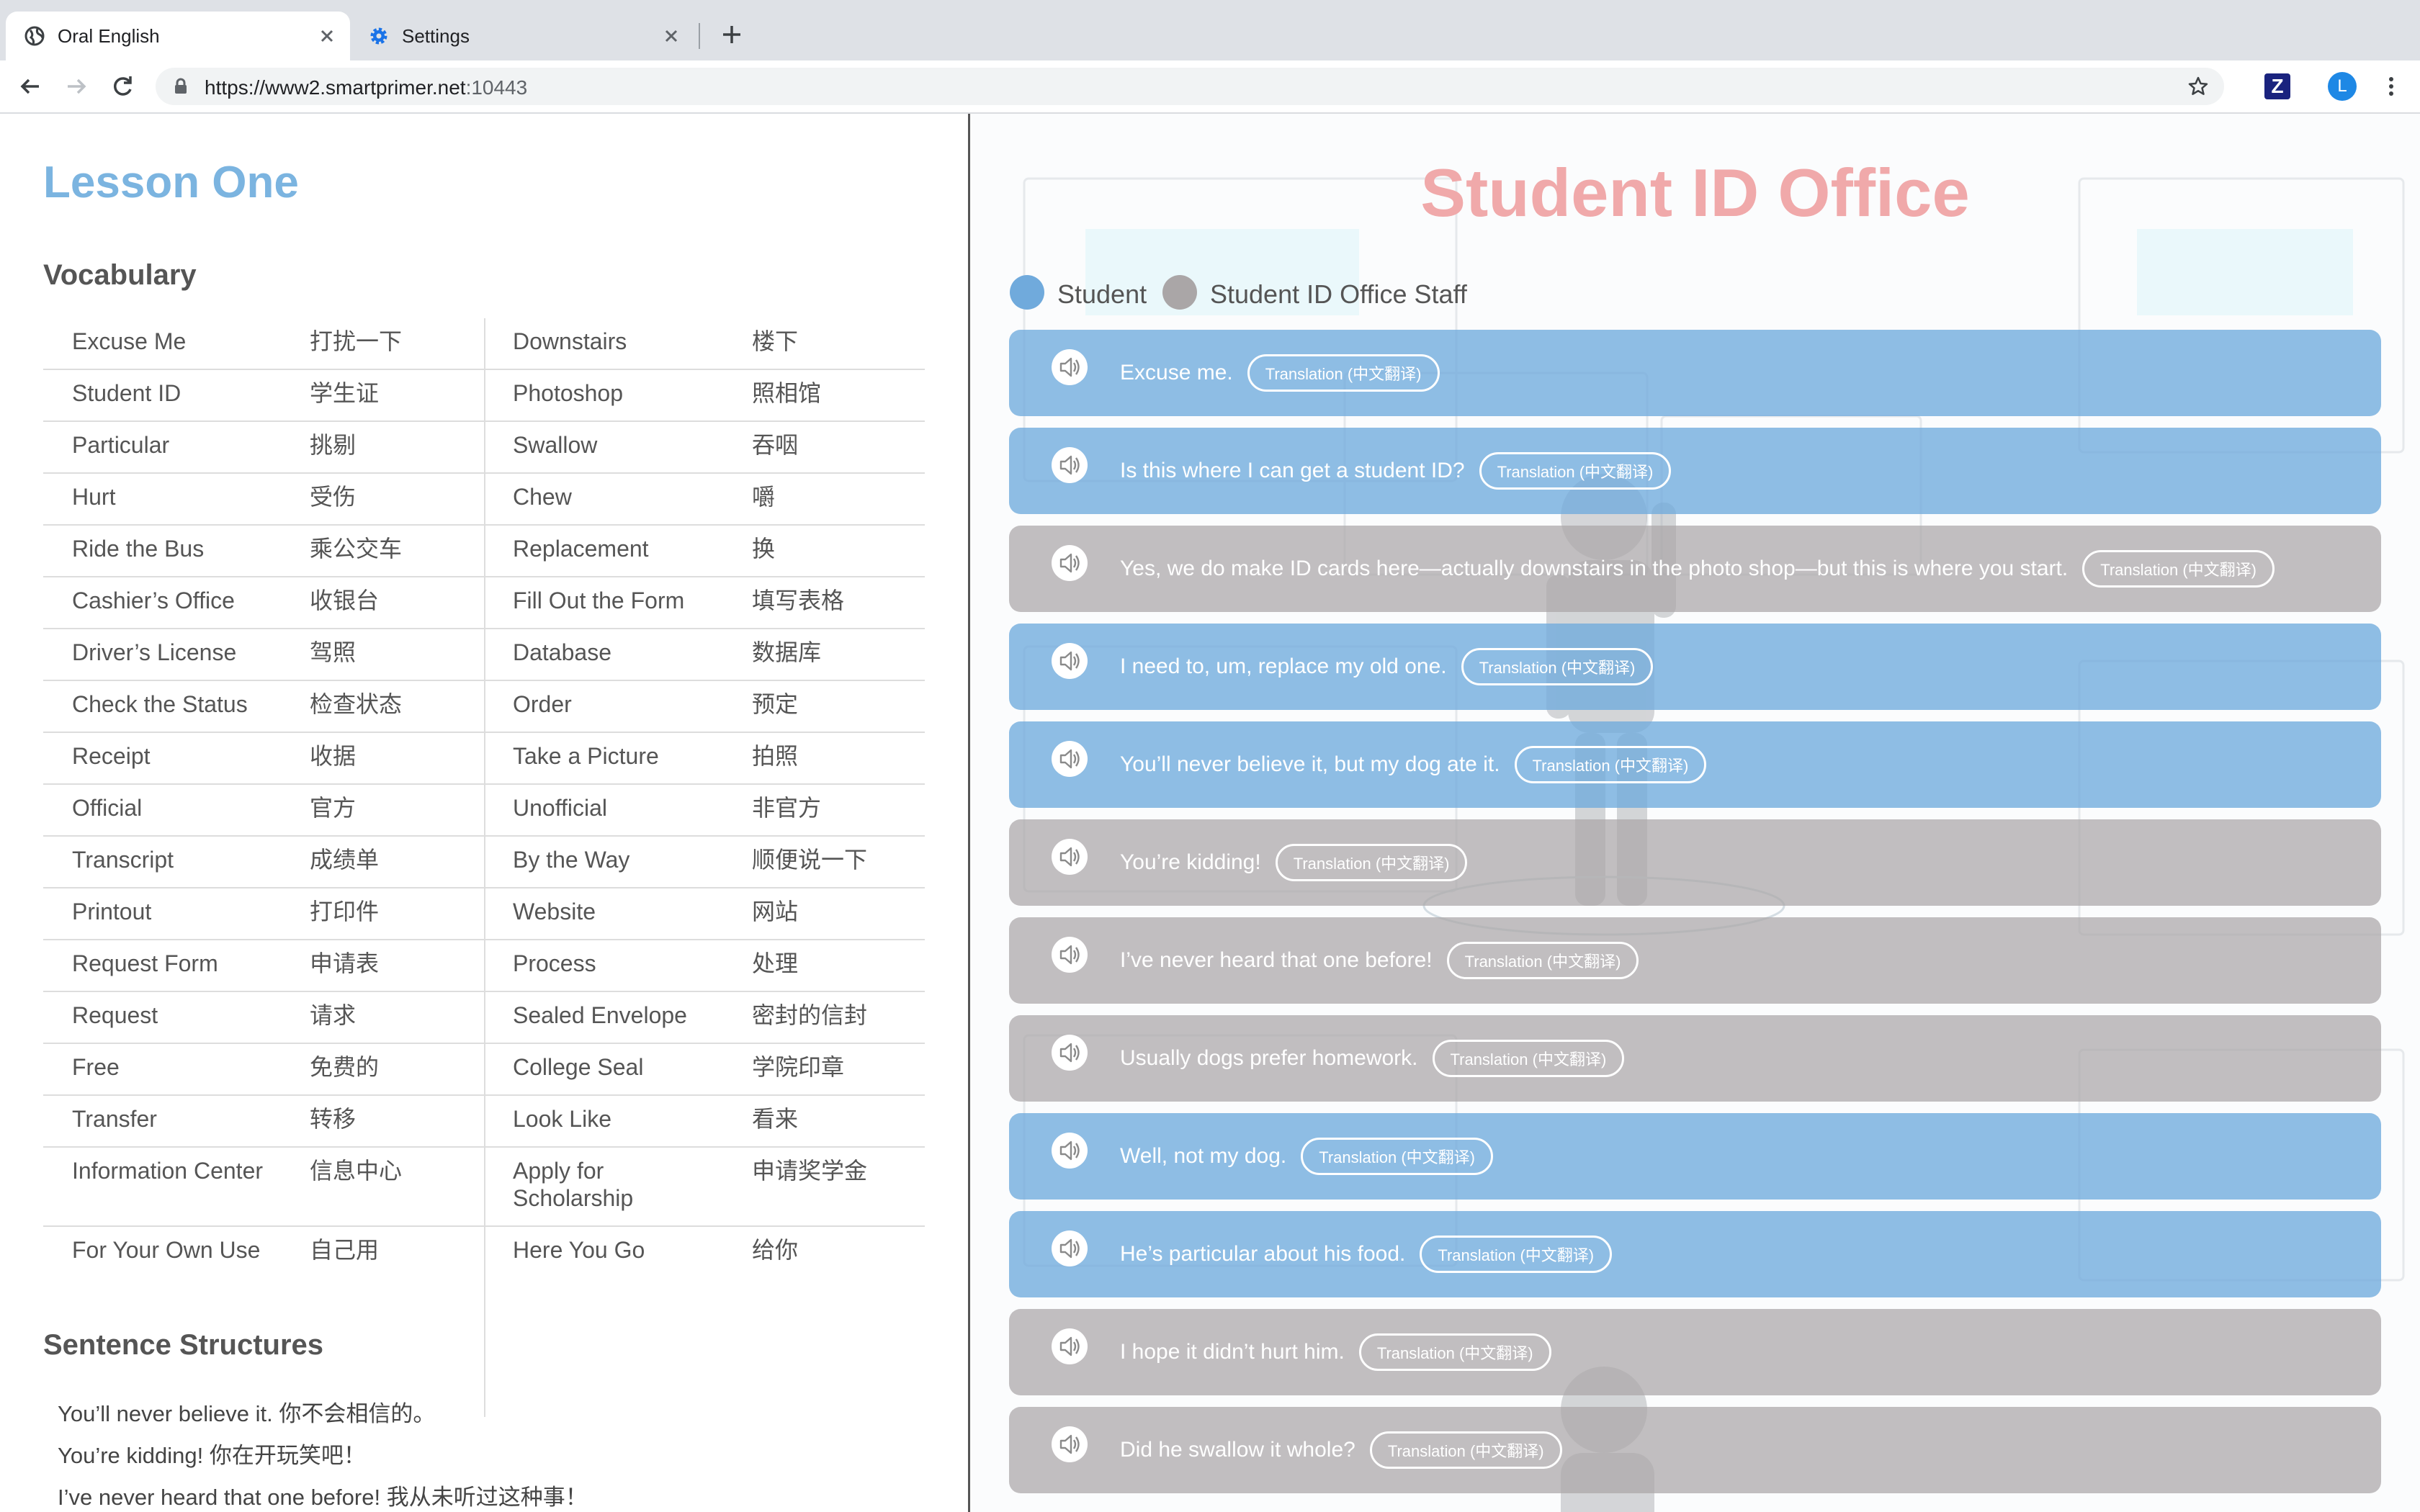 The image size is (2420, 1512). I want to click on tab-separator, so click(699, 36).